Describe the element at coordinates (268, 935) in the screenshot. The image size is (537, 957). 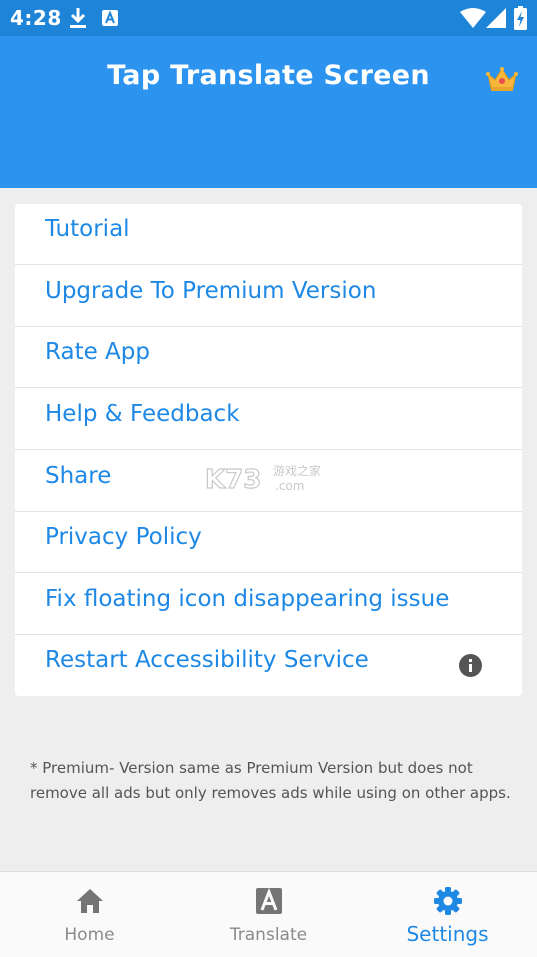
I see `nav-label-translate: Translate` at that location.